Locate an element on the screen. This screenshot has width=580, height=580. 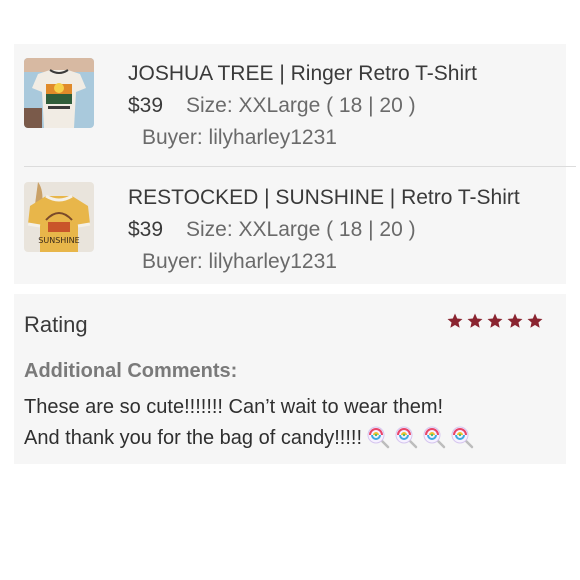
rating-label: Rating is located at coordinates (56, 324).